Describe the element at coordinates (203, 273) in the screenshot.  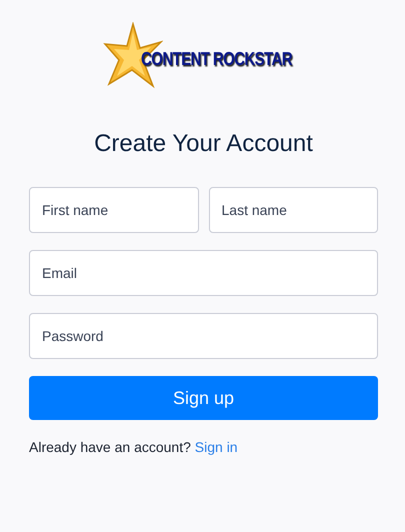
I see `input-field: Email` at that location.